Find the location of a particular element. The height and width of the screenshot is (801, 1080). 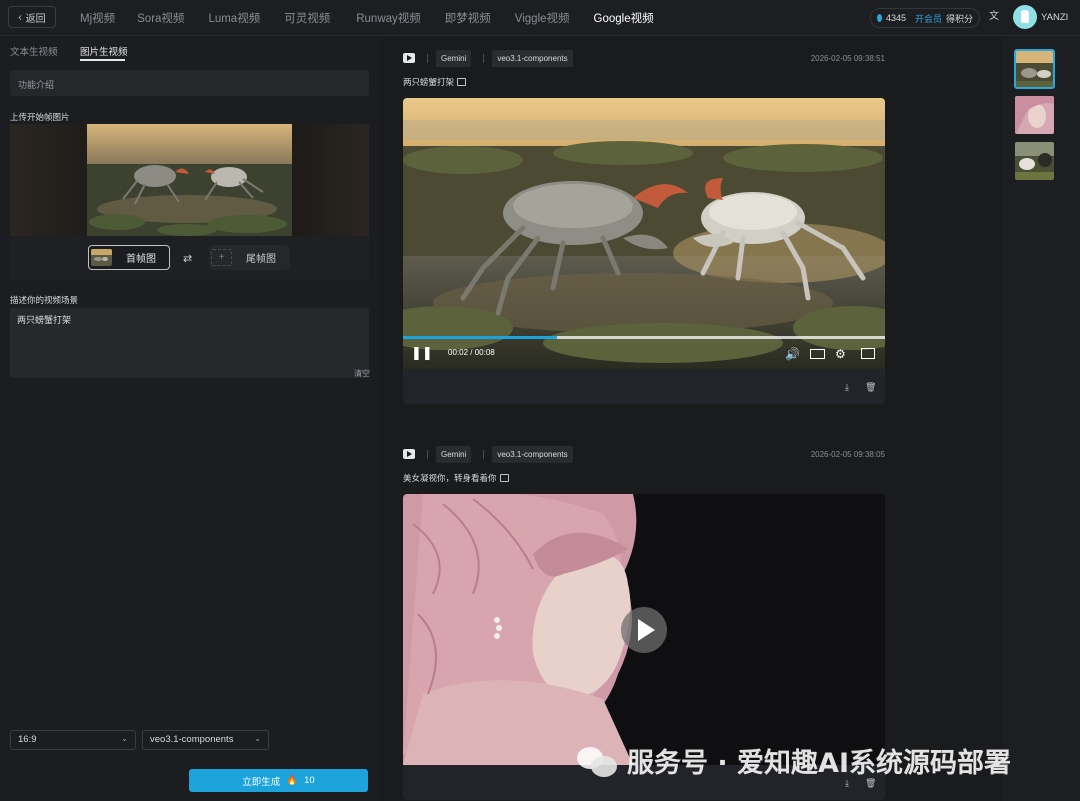

wechat-icon is located at coordinates (597, 761).